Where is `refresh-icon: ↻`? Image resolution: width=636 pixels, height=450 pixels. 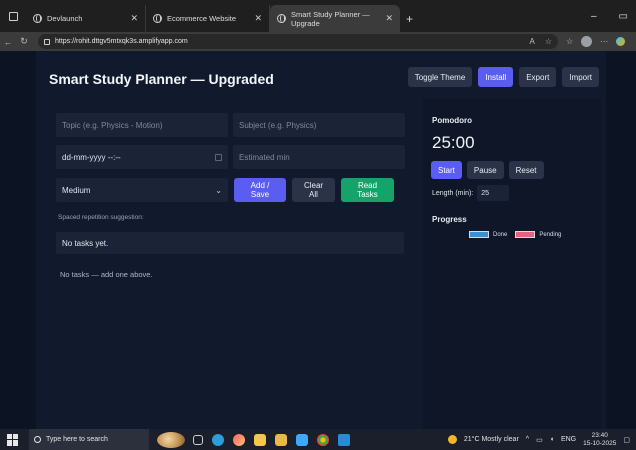
refresh-icon: ↻ is located at coordinates (24, 41).